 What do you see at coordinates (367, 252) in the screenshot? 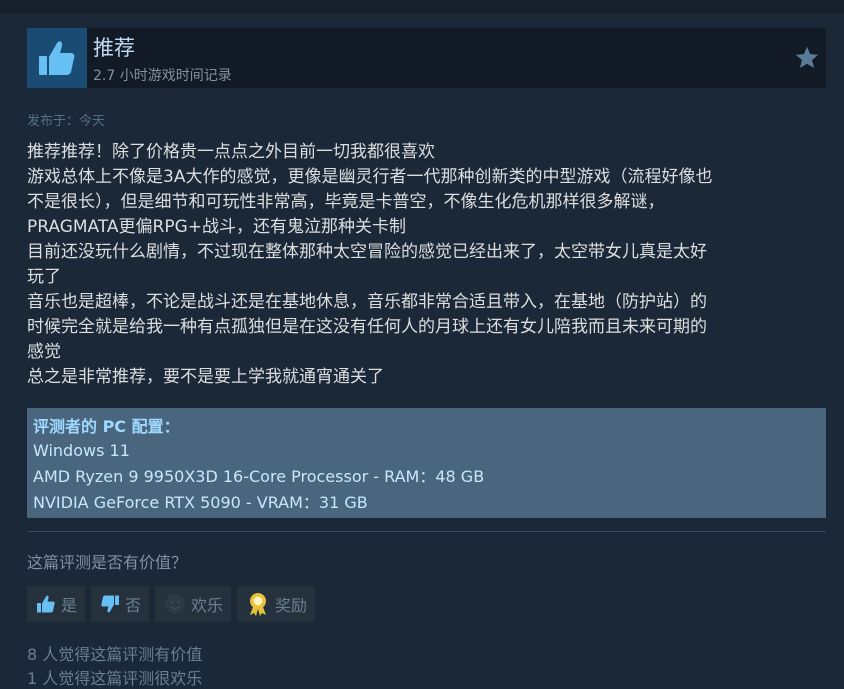
I see `review-line: 目前还没玩什么剧情，不过现在整体那种太空冒险的感觉已经出来了，太空带女儿真是太好` at bounding box center [367, 252].